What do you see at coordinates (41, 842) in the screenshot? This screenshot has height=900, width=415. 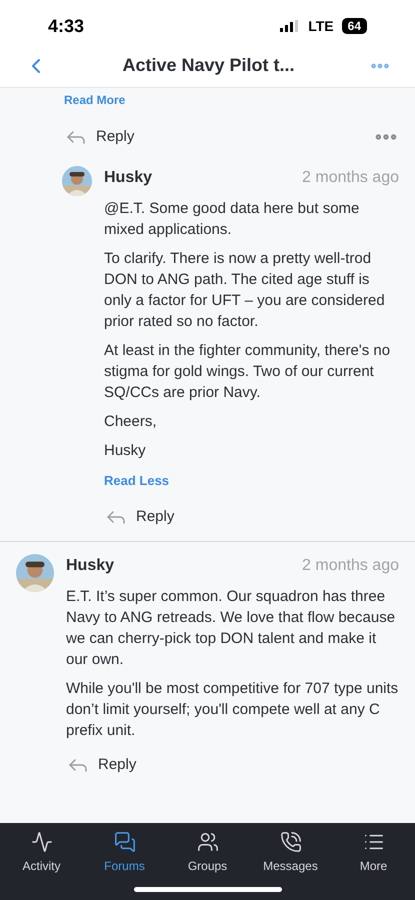 I see `pulse-icon` at bounding box center [41, 842].